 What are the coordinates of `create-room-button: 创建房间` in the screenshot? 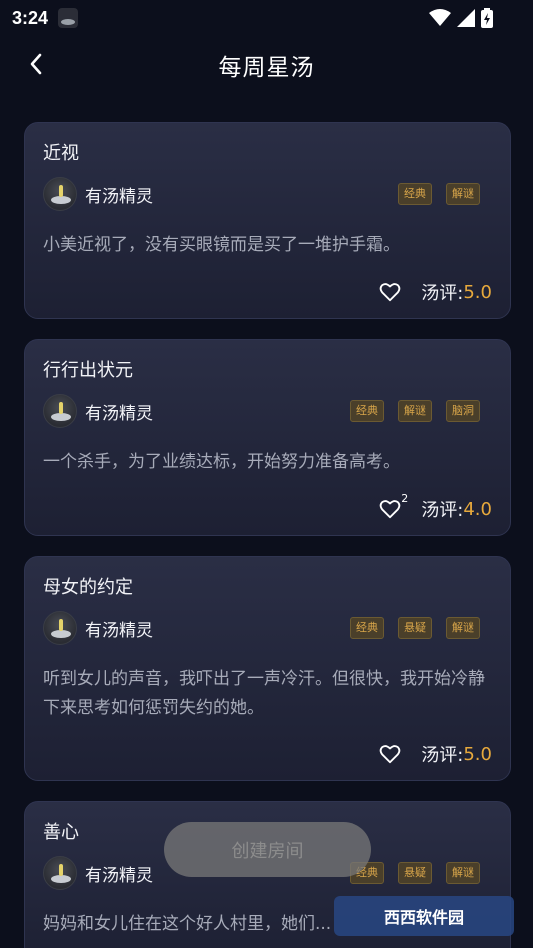 It's located at (267, 849).